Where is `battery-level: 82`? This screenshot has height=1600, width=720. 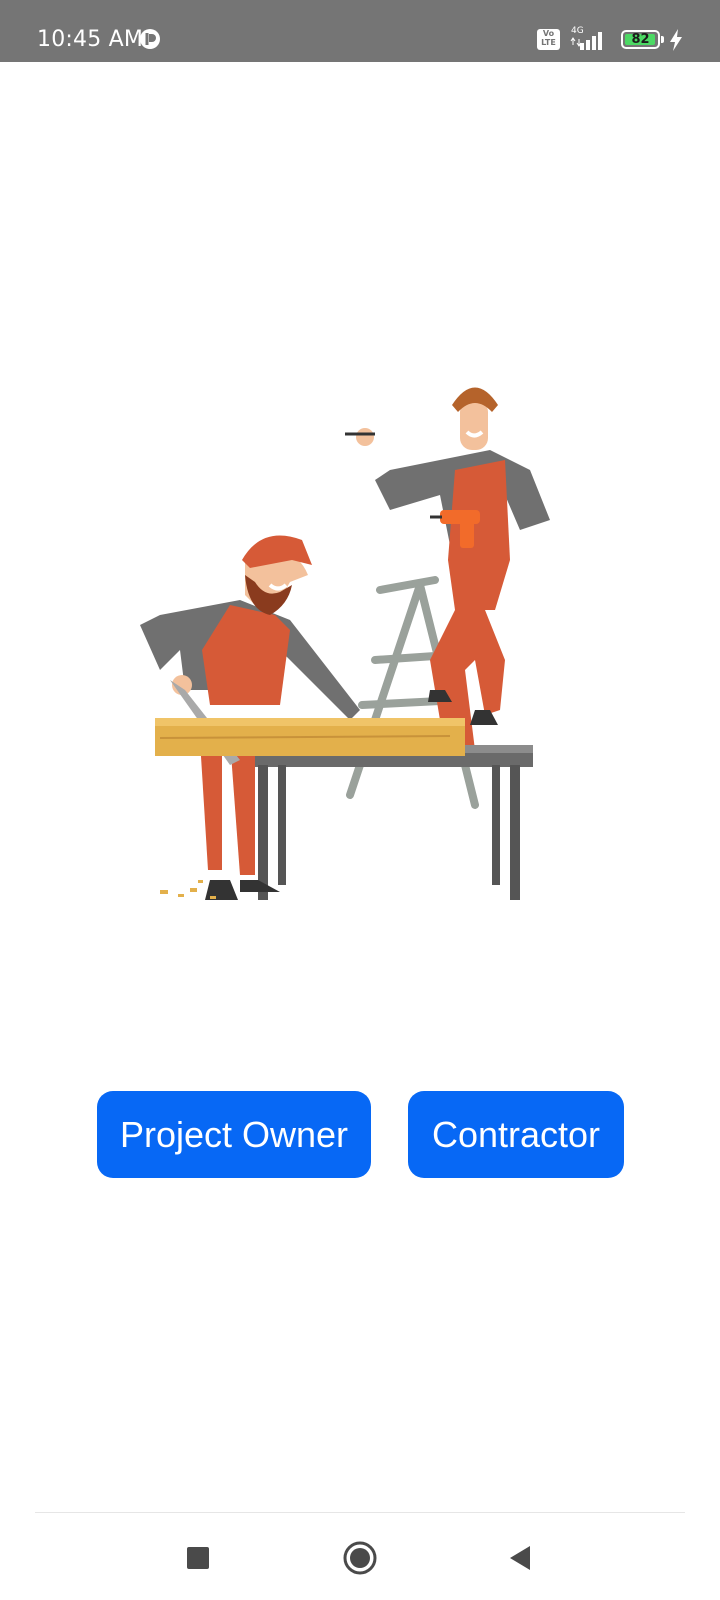
battery-level: 82 is located at coordinates (640, 39).